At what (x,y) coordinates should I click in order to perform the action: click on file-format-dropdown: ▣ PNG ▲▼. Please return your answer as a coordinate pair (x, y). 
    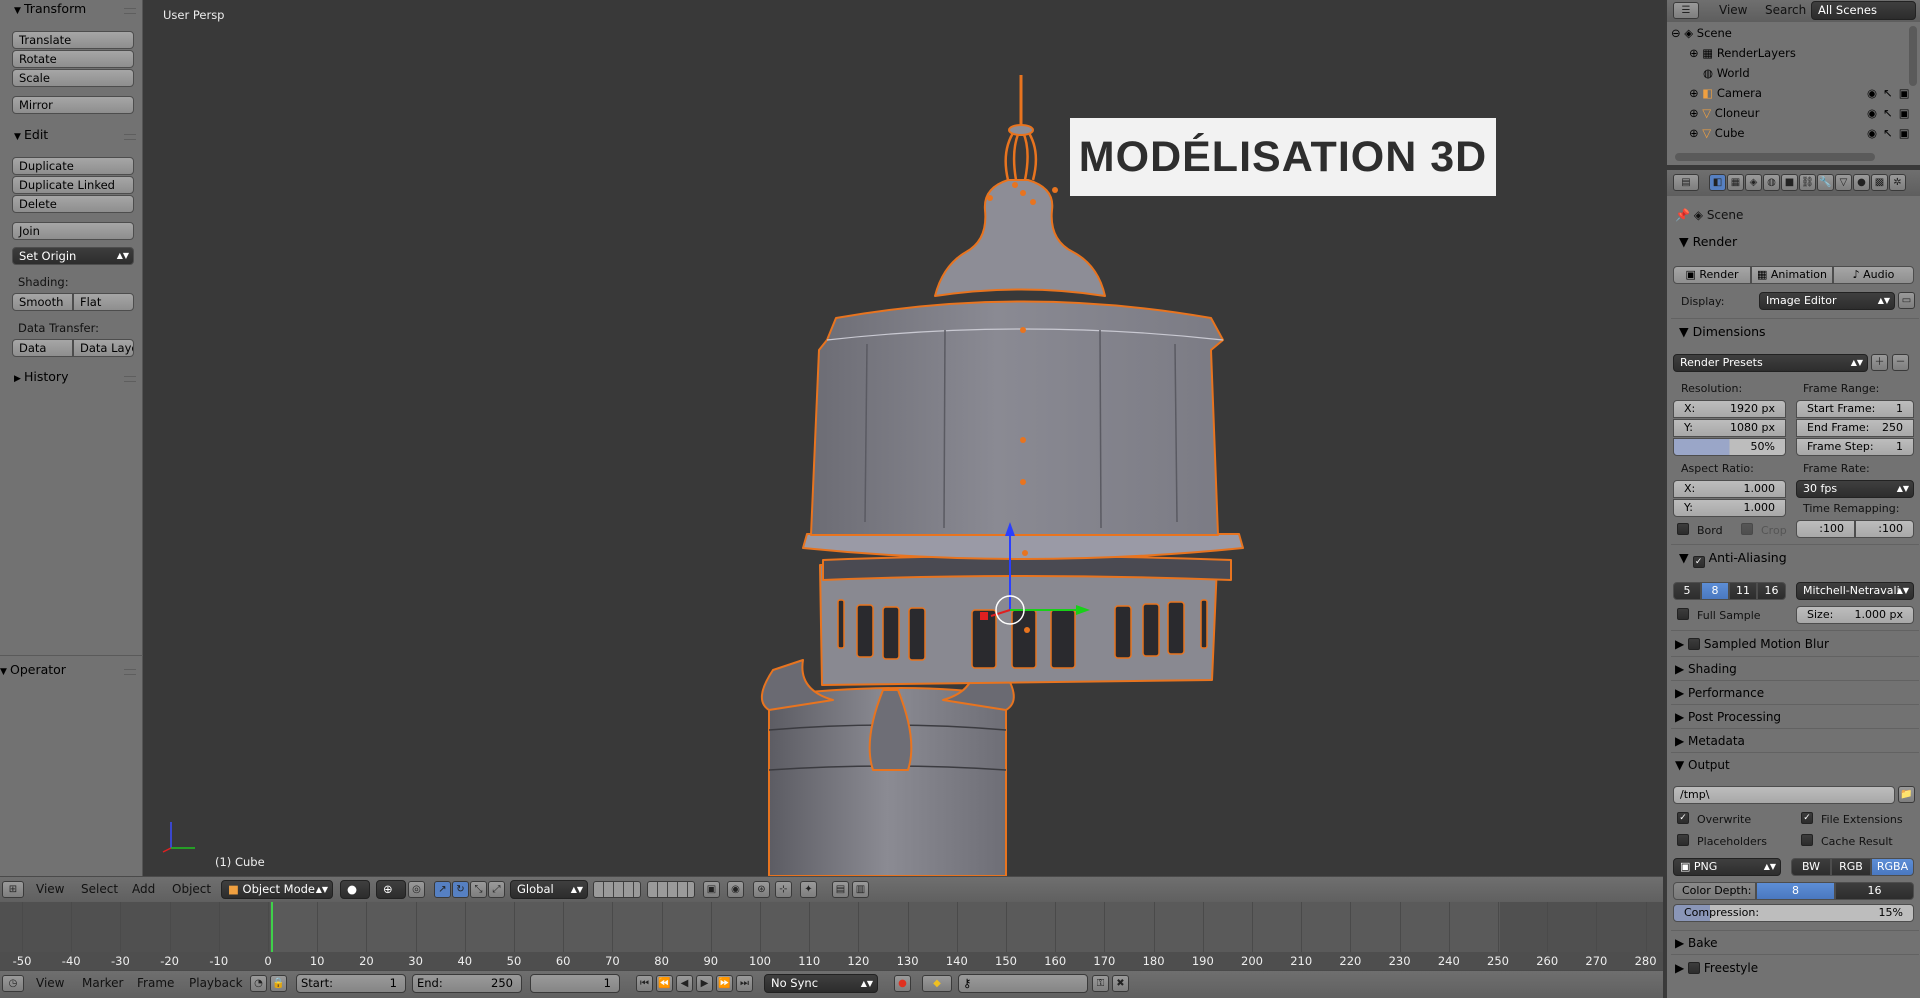
    Looking at the image, I should click on (1727, 867).